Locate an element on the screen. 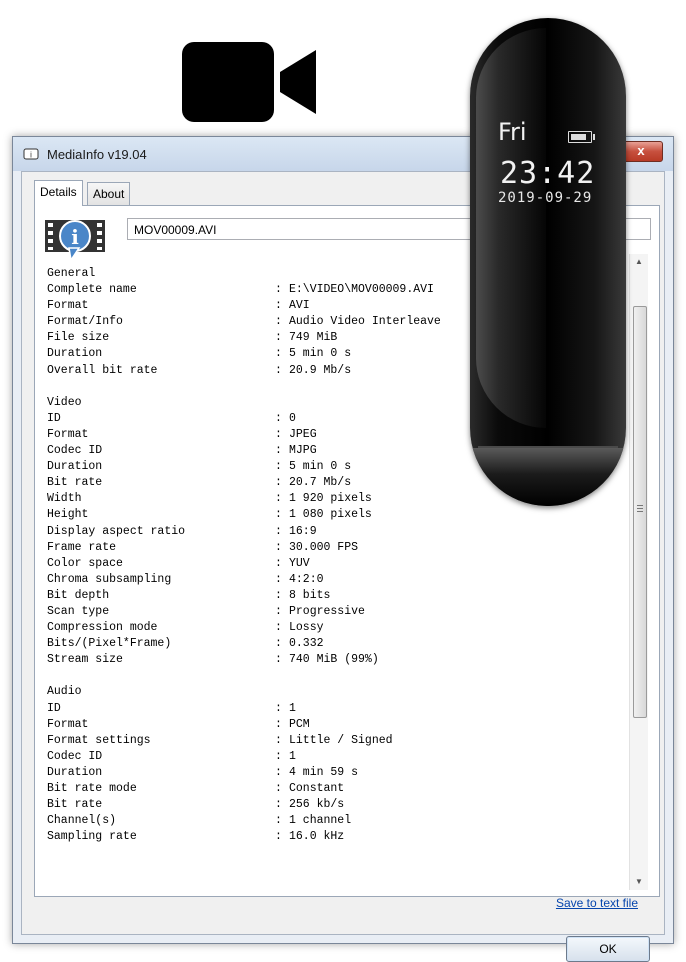  report-value: 20.9 Mb/s is located at coordinates (320, 370).